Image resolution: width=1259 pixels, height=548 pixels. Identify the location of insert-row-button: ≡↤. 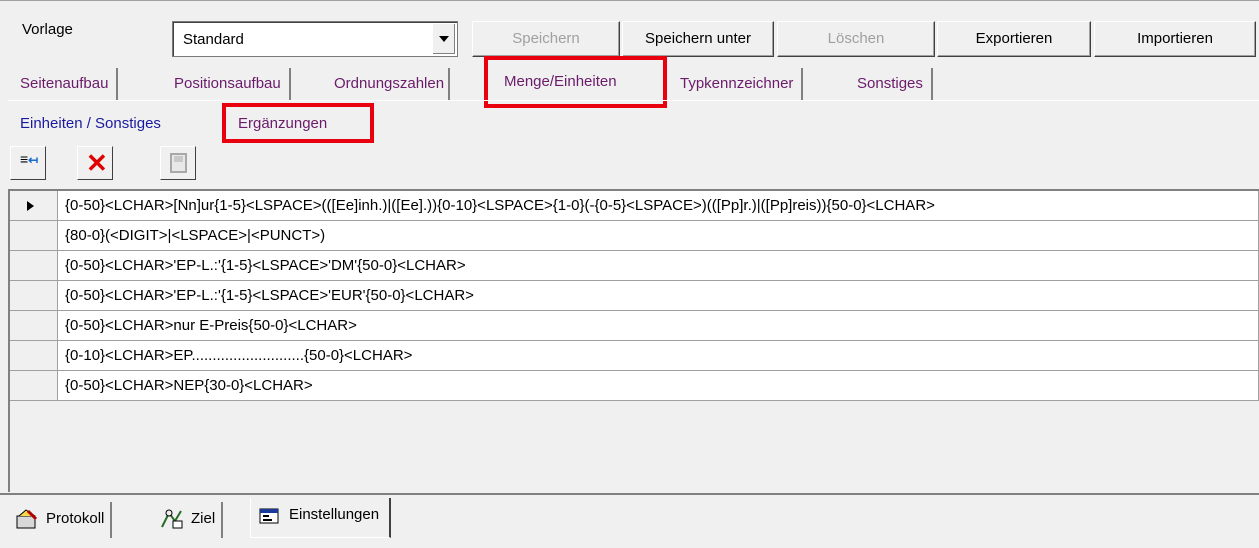
(28, 163).